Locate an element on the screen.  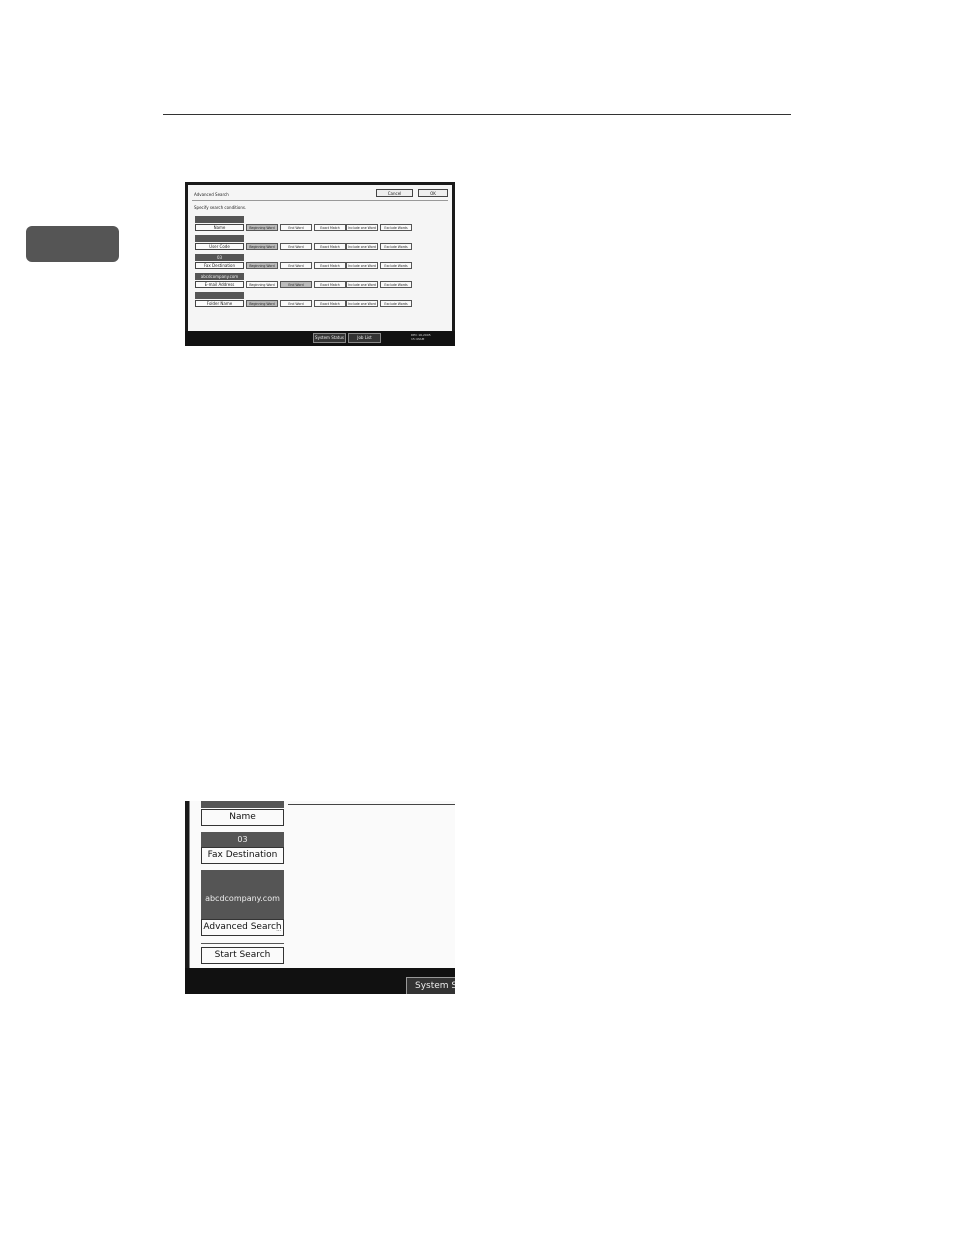
name-include-one-word-option: Include one Word is located at coordinates (362, 227).